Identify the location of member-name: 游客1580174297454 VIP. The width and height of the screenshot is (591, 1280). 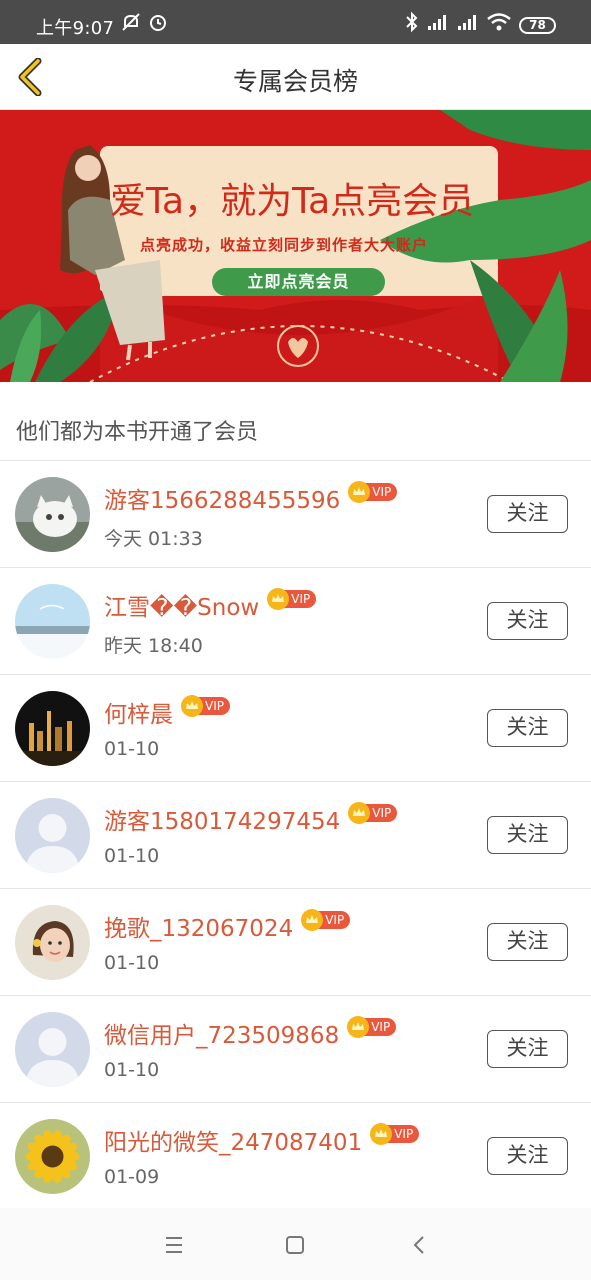
(251, 819).